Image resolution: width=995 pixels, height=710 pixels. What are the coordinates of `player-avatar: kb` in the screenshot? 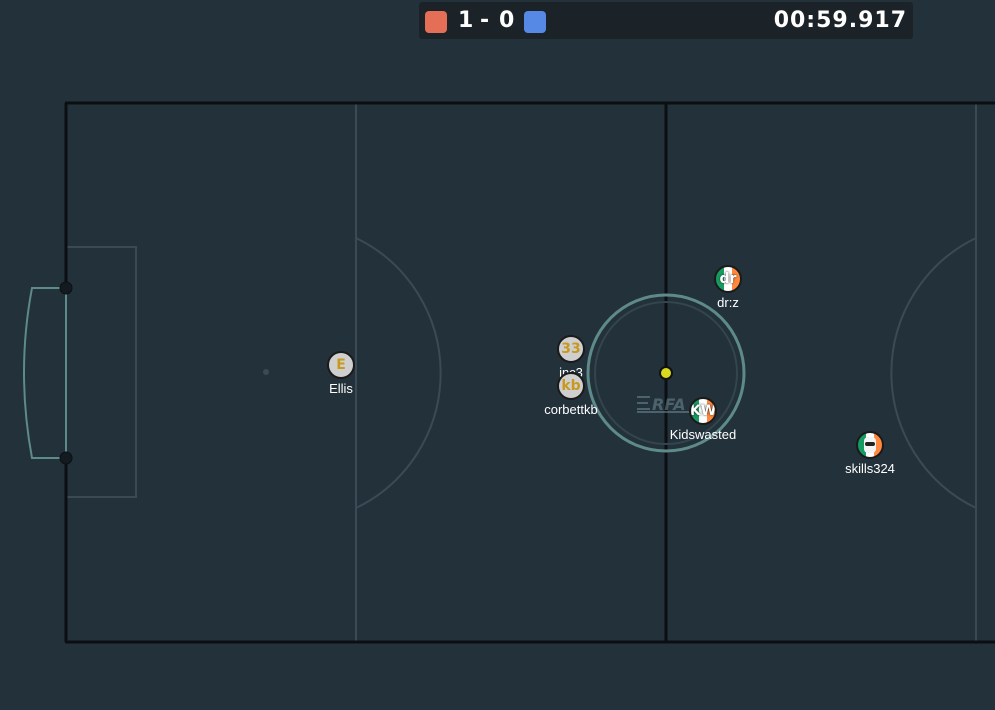 It's located at (571, 386).